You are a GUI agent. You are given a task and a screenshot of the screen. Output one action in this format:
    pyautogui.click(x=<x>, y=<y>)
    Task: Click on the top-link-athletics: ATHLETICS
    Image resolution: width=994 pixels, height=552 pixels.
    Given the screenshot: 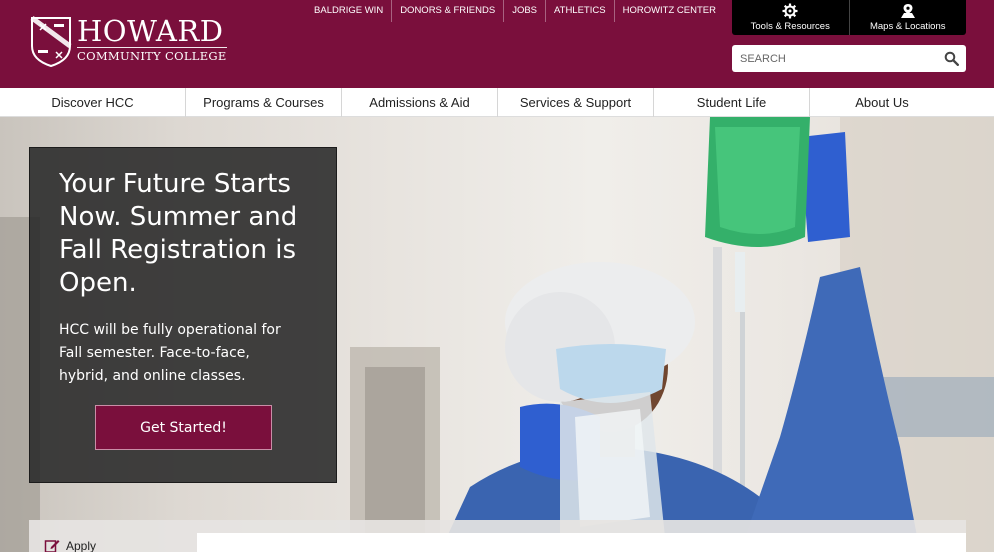 What is the action you would take?
    pyautogui.click(x=579, y=11)
    